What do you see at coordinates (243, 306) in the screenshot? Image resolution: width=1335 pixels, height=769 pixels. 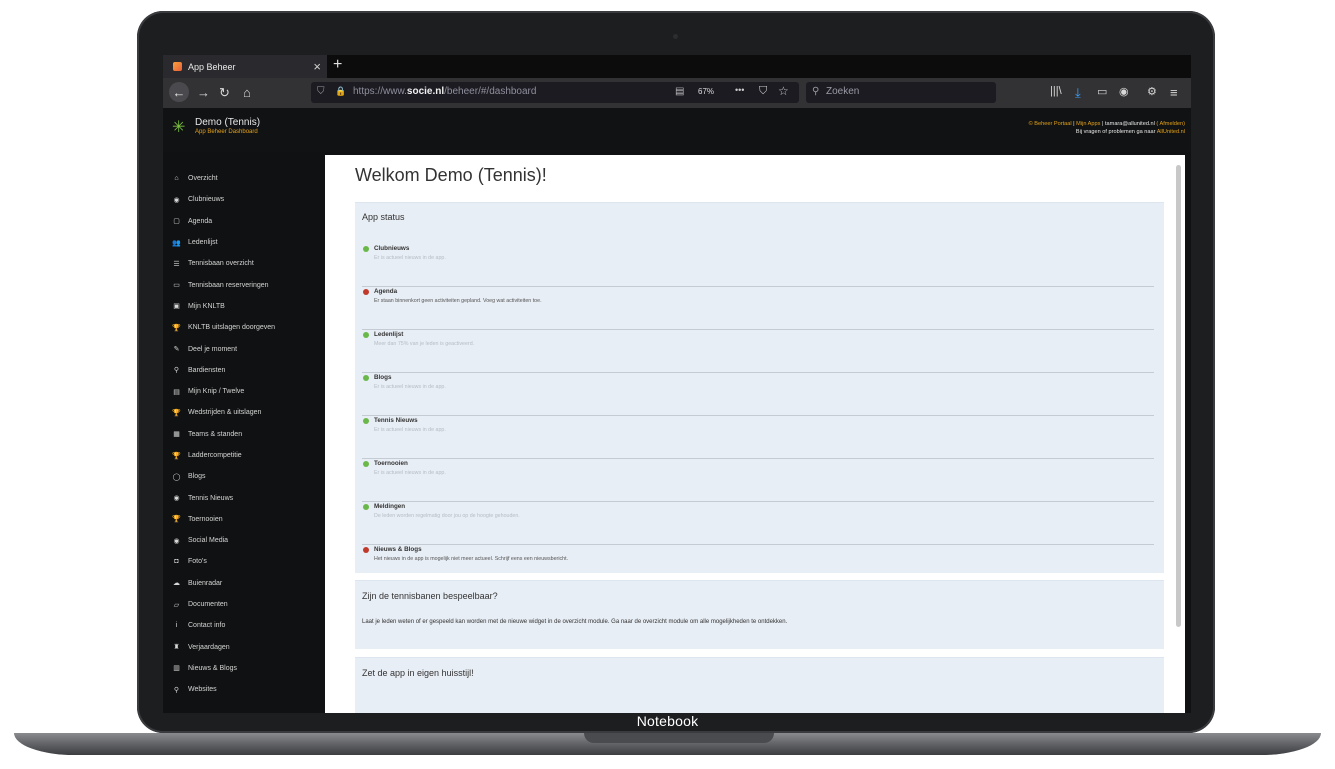 I see `sidebar-item-mijn-knltb: ▣ Mijn KNLTB` at bounding box center [243, 306].